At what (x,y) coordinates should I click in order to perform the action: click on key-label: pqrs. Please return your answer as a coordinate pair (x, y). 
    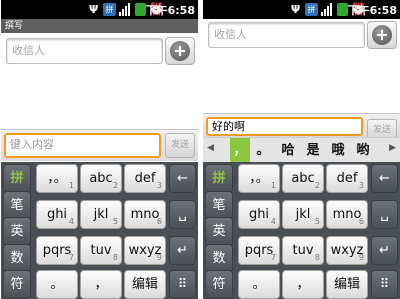
    Looking at the image, I should click on (259, 250).